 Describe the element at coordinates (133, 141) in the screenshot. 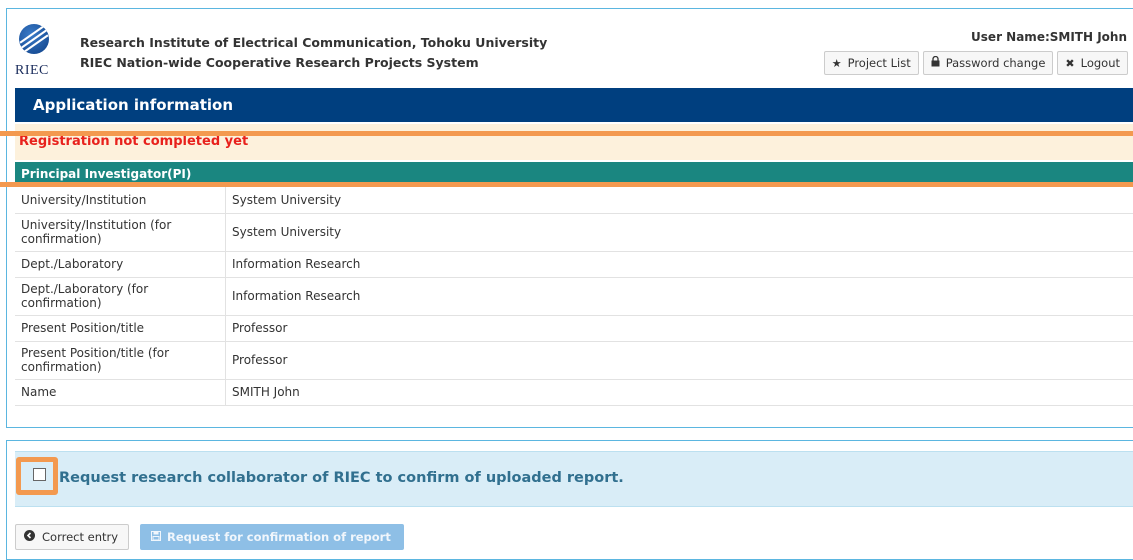

I see `warning-text: Registration not completed yet` at that location.